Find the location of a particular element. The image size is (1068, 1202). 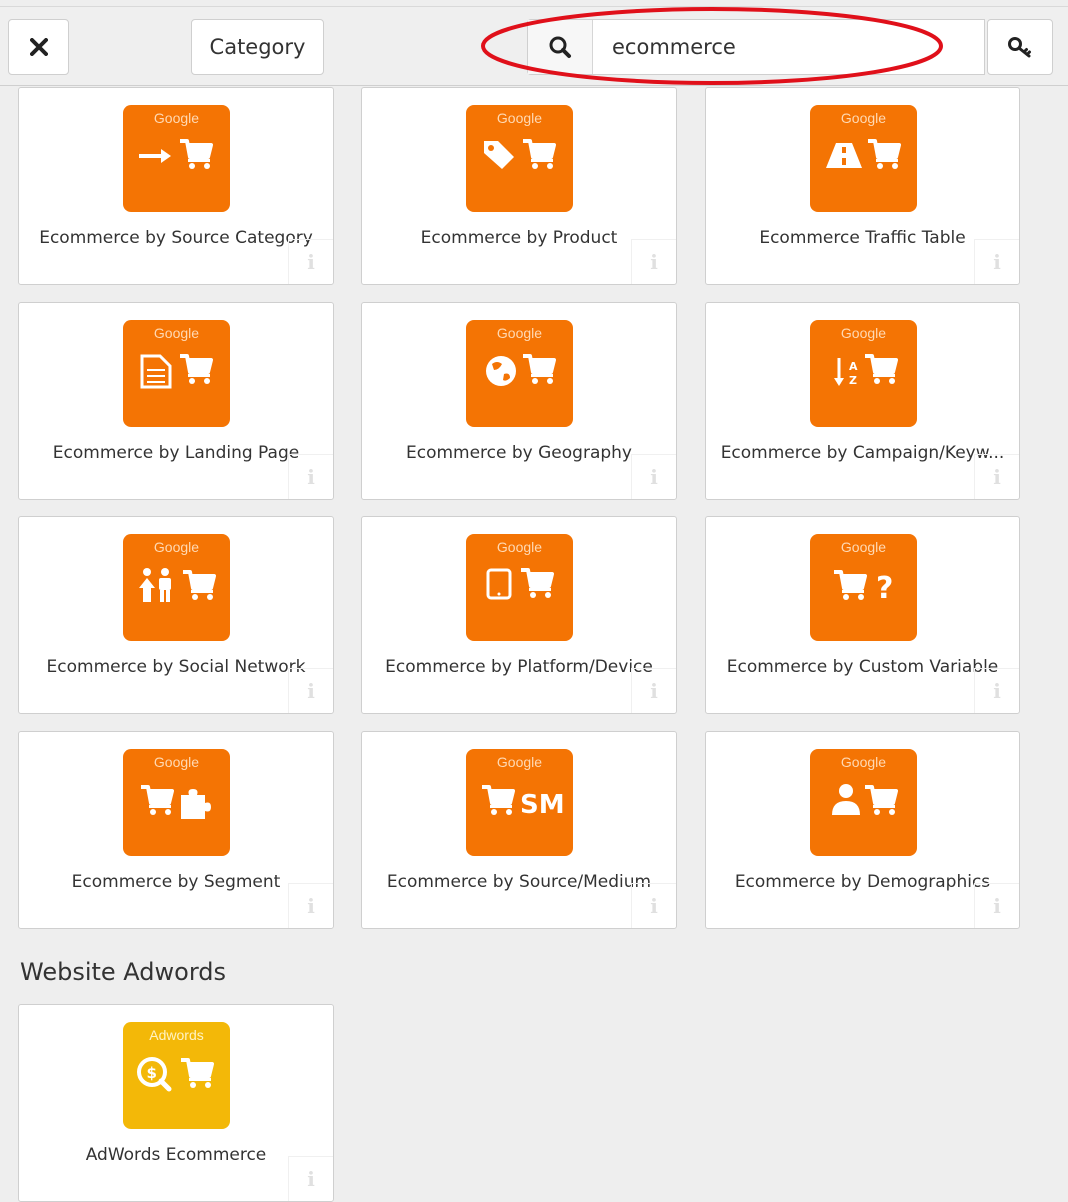

section-title-website-adwords: Website Adwords is located at coordinates (123, 972).